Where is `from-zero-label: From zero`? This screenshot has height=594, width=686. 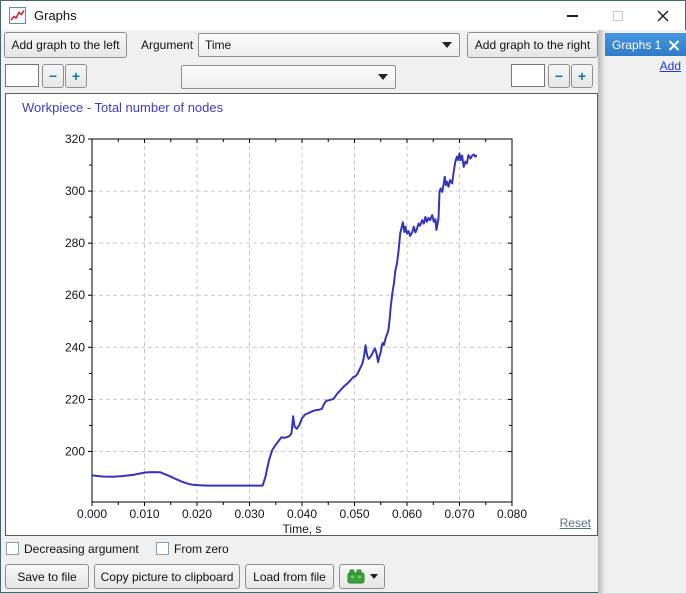 from-zero-label: From zero is located at coordinates (201, 549).